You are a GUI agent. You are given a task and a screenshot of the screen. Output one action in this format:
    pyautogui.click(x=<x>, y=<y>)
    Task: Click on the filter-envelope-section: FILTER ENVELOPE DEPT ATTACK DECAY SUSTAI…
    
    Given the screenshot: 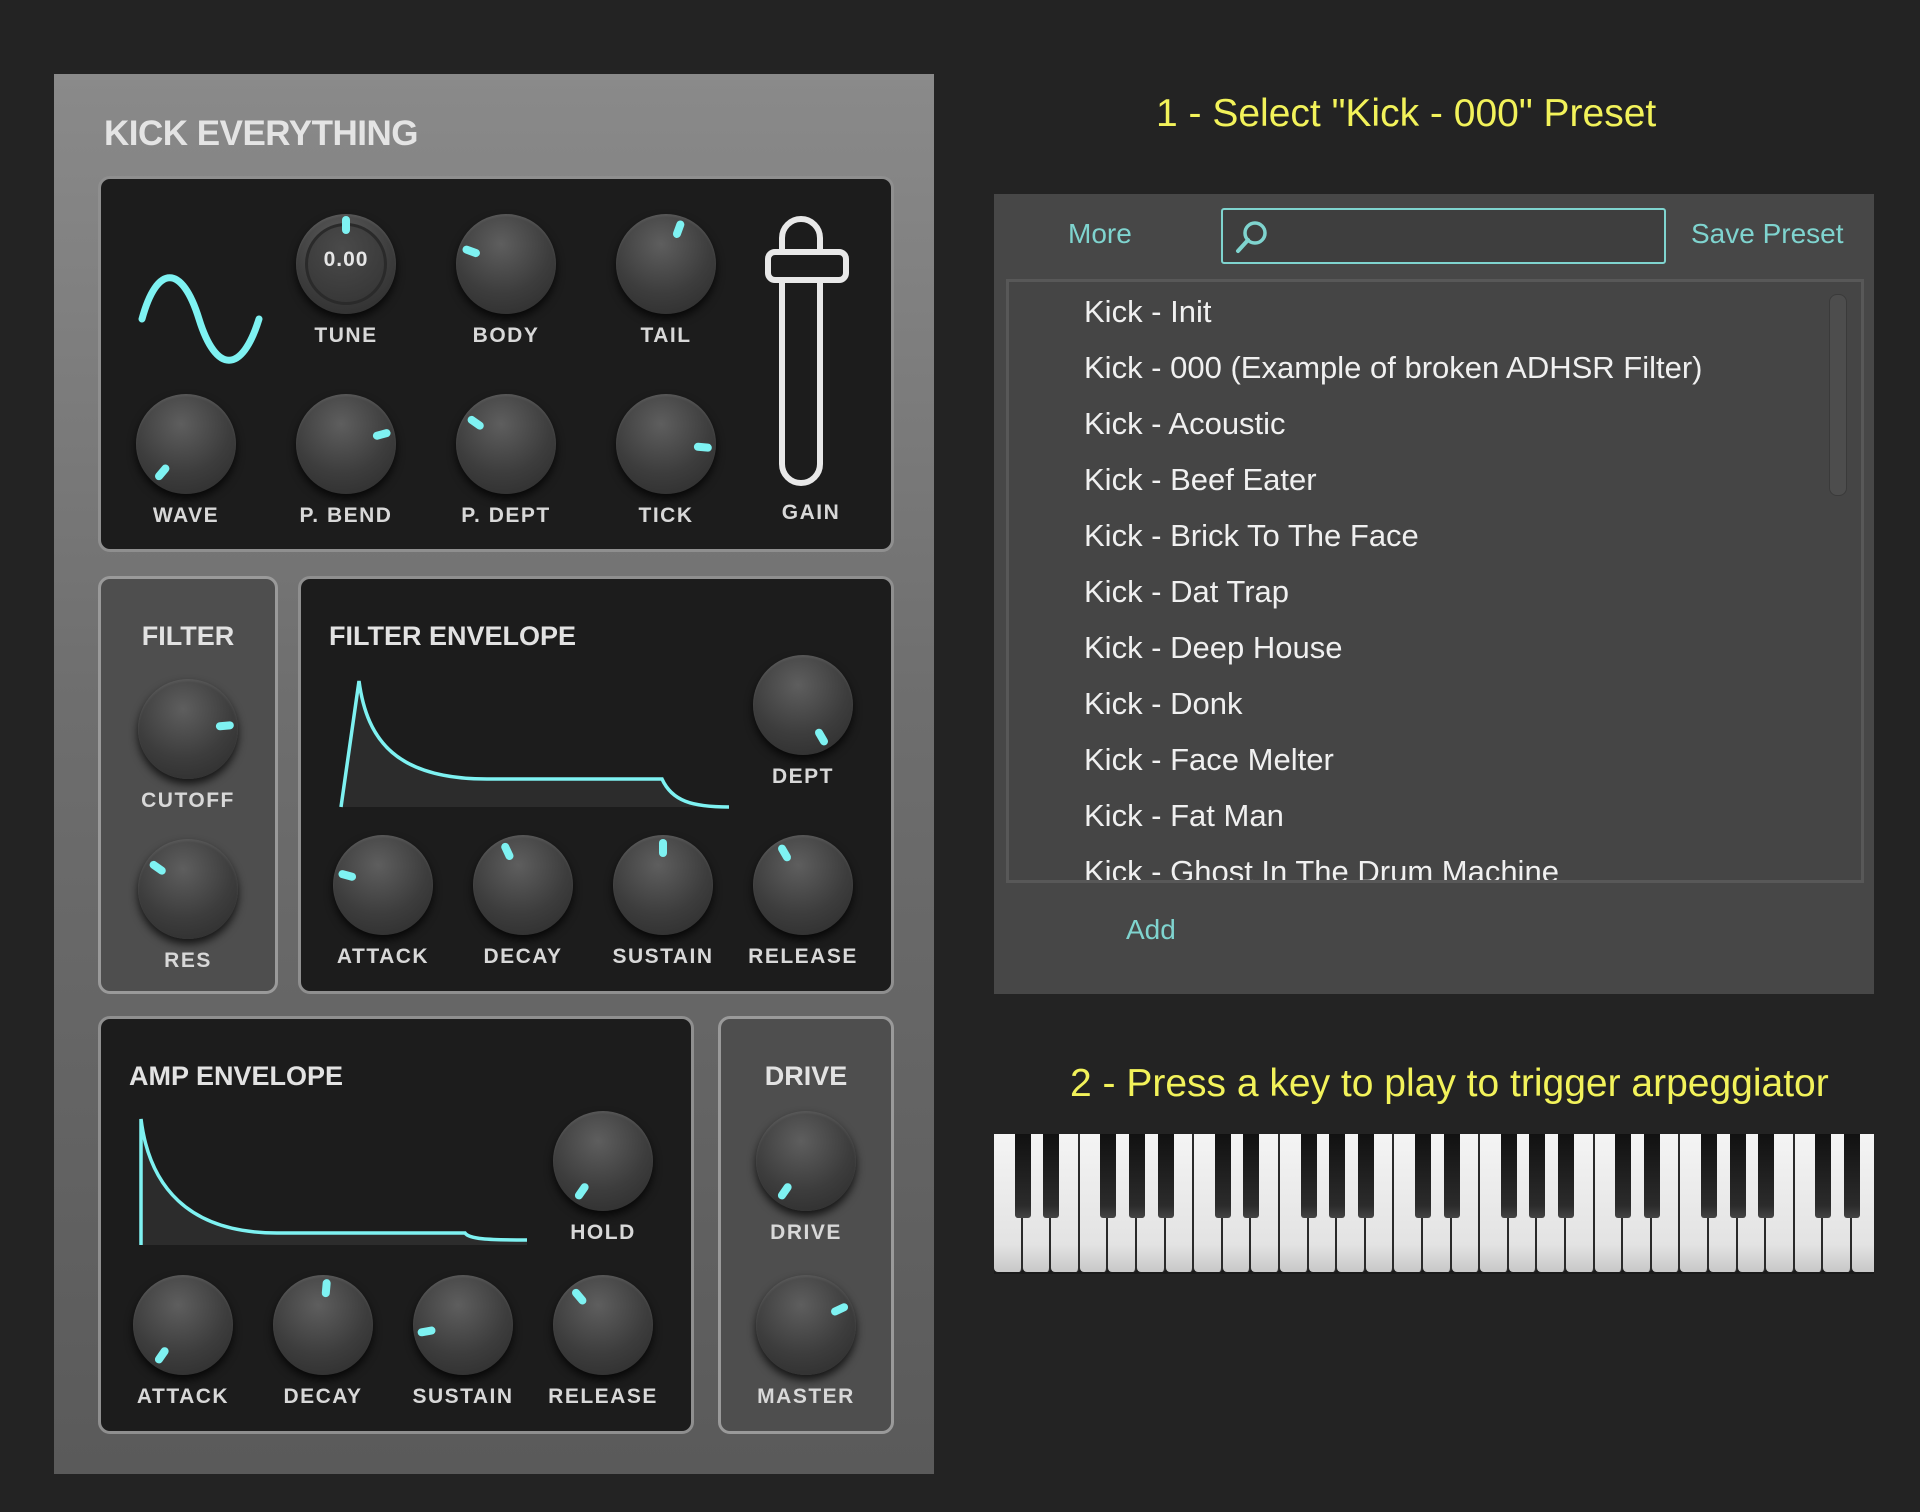 What is the action you would take?
    pyautogui.click(x=596, y=785)
    